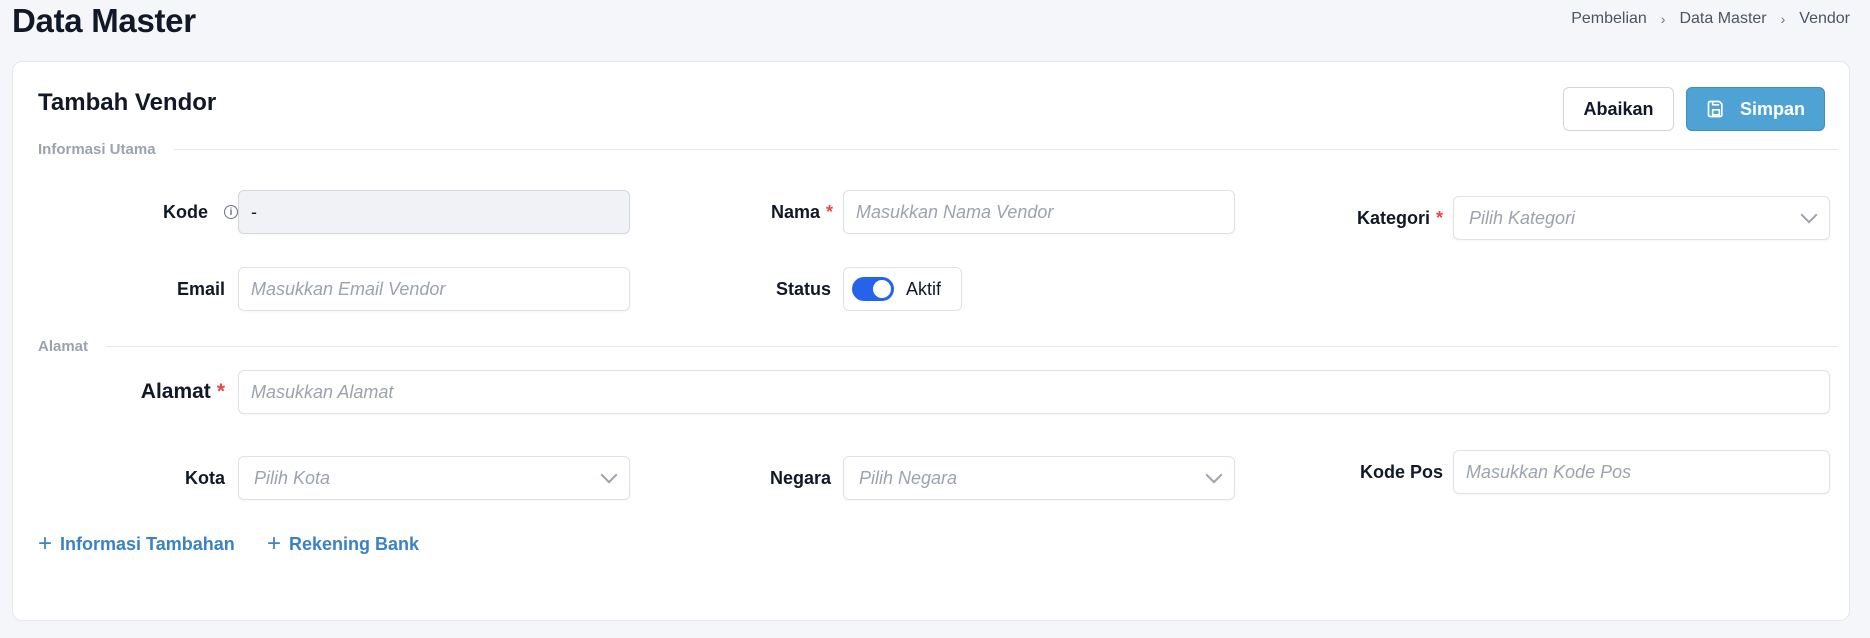 The width and height of the screenshot is (1870, 638). Describe the element at coordinates (169, 478) in the screenshot. I see `kota-label: Kota` at that location.